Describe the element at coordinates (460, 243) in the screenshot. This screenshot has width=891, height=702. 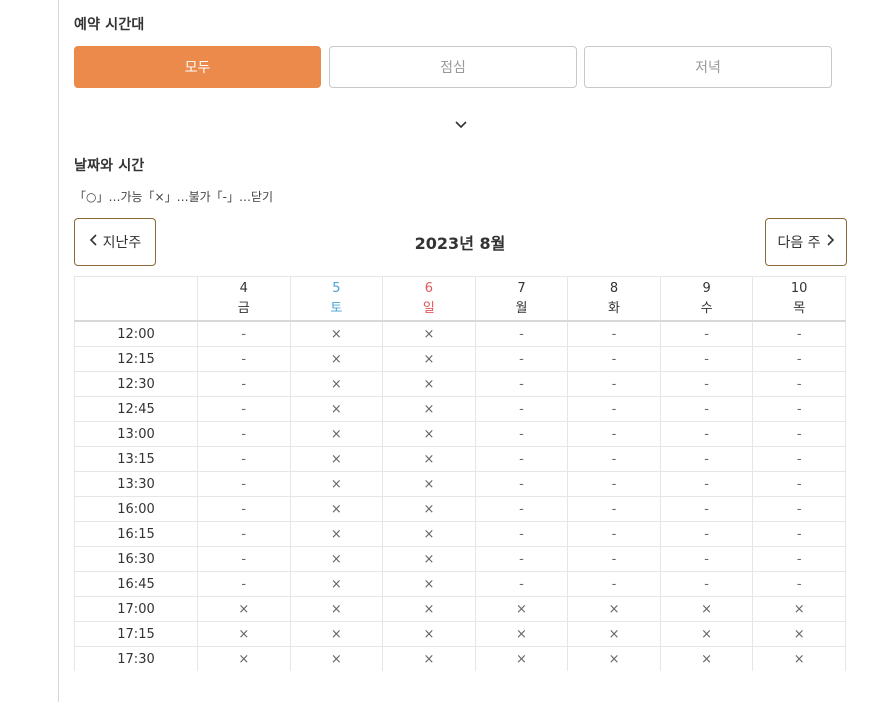
I see `month-label: 2023년 8월` at that location.